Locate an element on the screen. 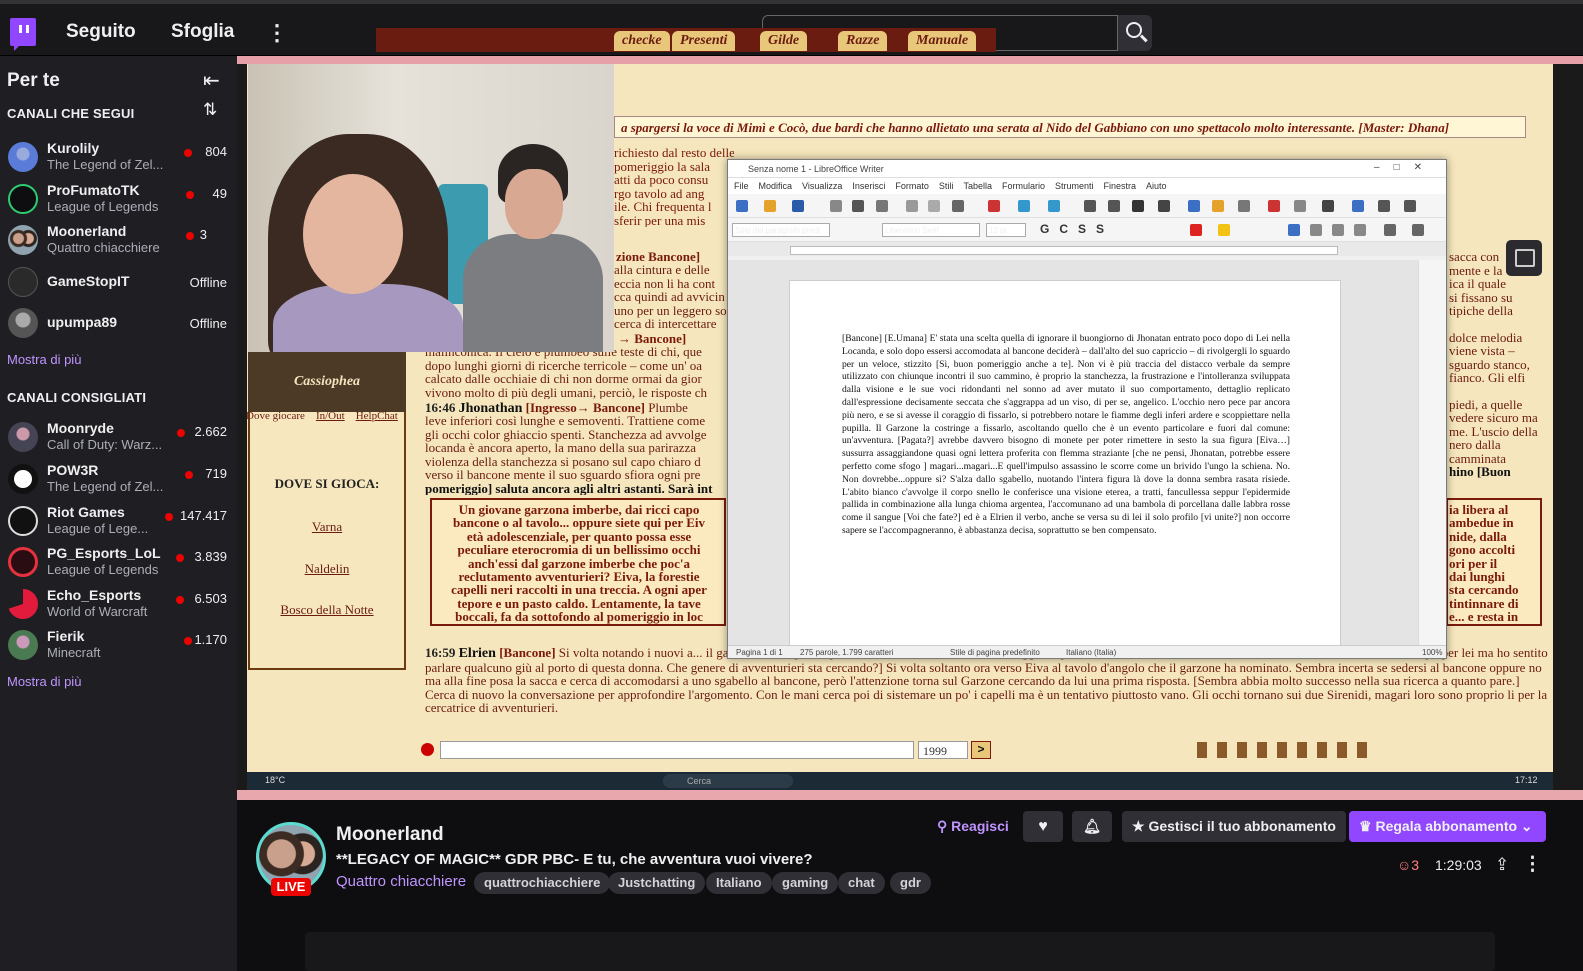 The image size is (1583, 971). viewer-count: 3.839 is located at coordinates (210, 556).